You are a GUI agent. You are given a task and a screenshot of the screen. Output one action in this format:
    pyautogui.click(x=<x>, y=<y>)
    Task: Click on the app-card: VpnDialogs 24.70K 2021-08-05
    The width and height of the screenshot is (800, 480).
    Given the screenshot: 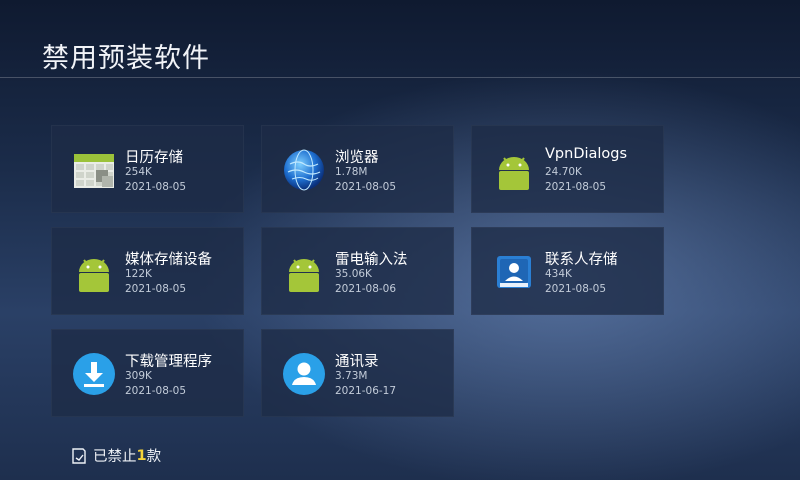 What is the action you would take?
    pyautogui.click(x=567, y=169)
    